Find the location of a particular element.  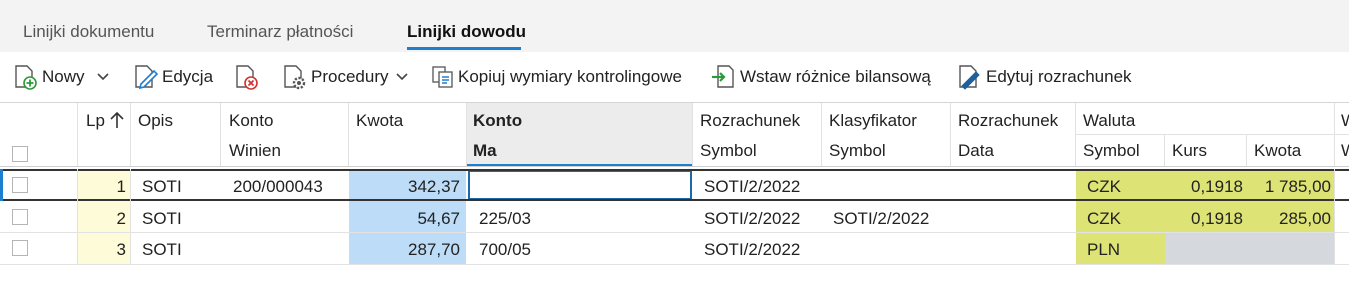

header-konto-winien-line1: Konto is located at coordinates (251, 121).